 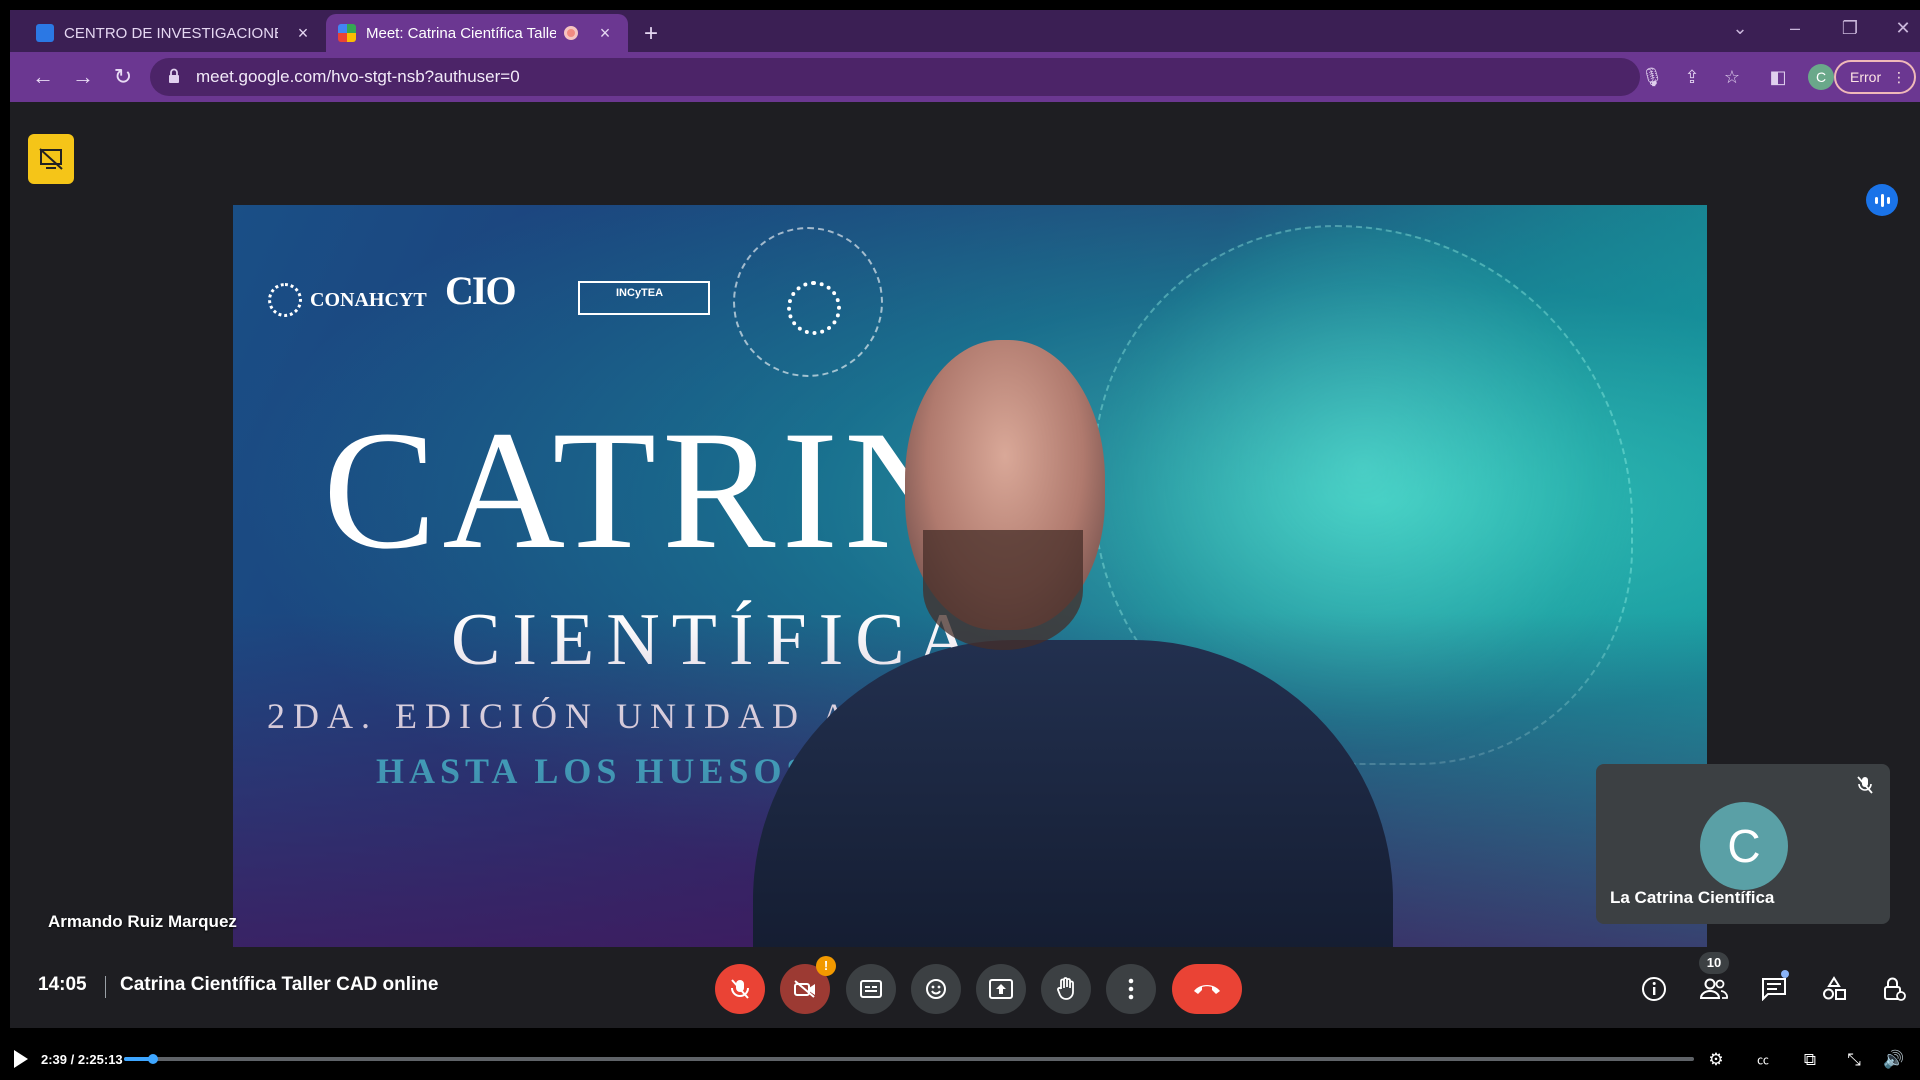 What do you see at coordinates (1903, 28) in the screenshot?
I see `close-window-icon: ✕` at bounding box center [1903, 28].